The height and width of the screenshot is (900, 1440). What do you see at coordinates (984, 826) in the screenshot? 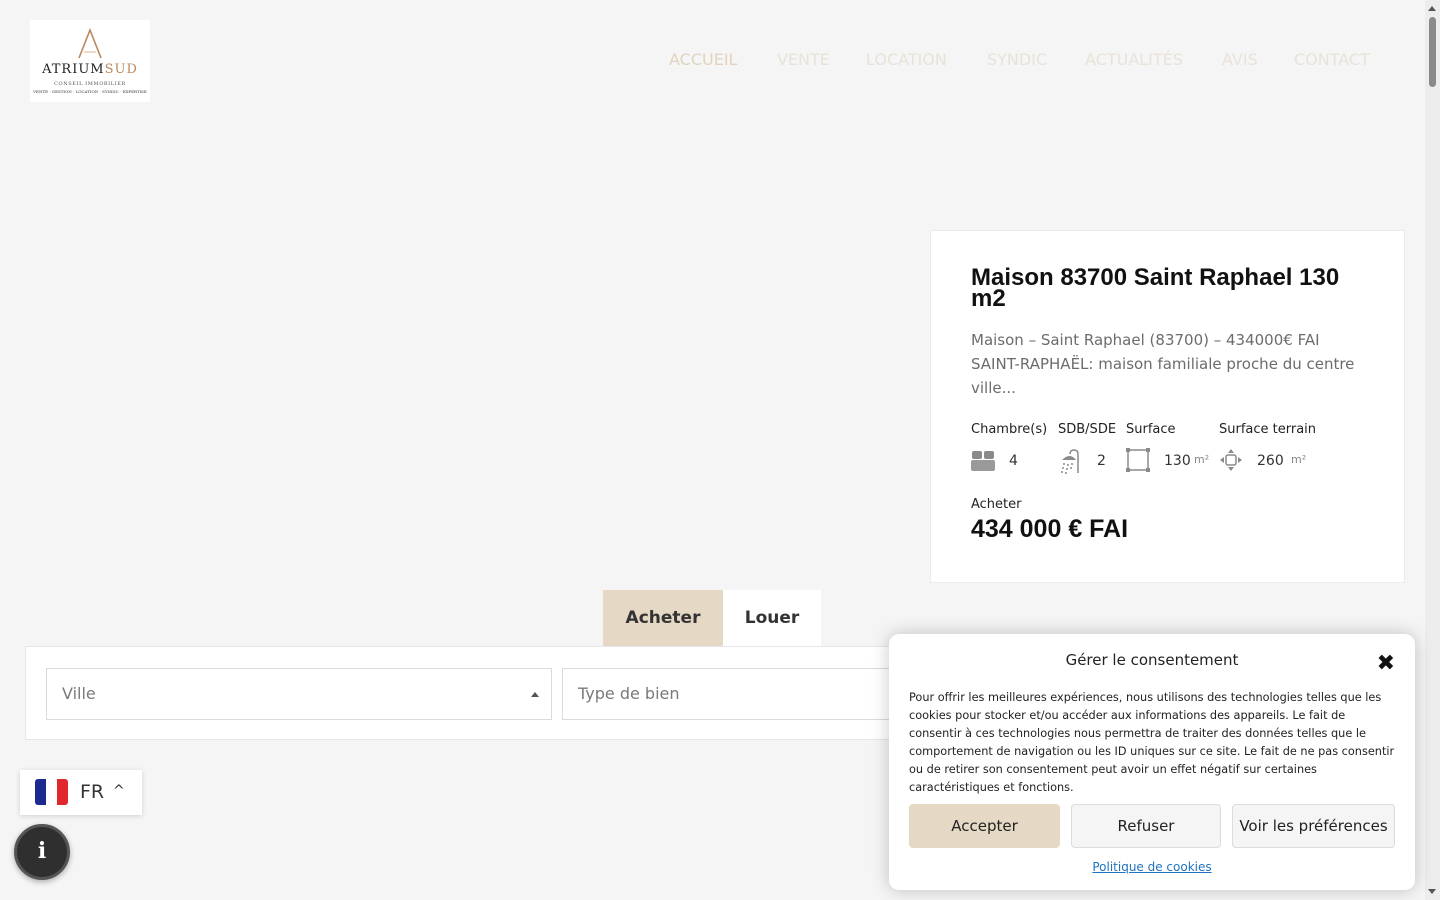
I see `accept-button: Accepter` at bounding box center [984, 826].